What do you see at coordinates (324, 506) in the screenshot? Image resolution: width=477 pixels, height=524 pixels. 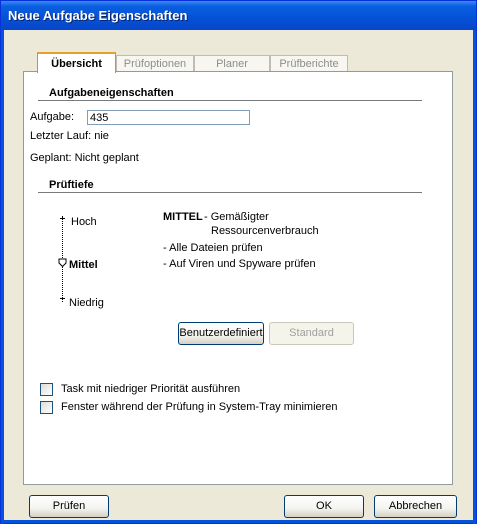 I see `ok-button: OK` at bounding box center [324, 506].